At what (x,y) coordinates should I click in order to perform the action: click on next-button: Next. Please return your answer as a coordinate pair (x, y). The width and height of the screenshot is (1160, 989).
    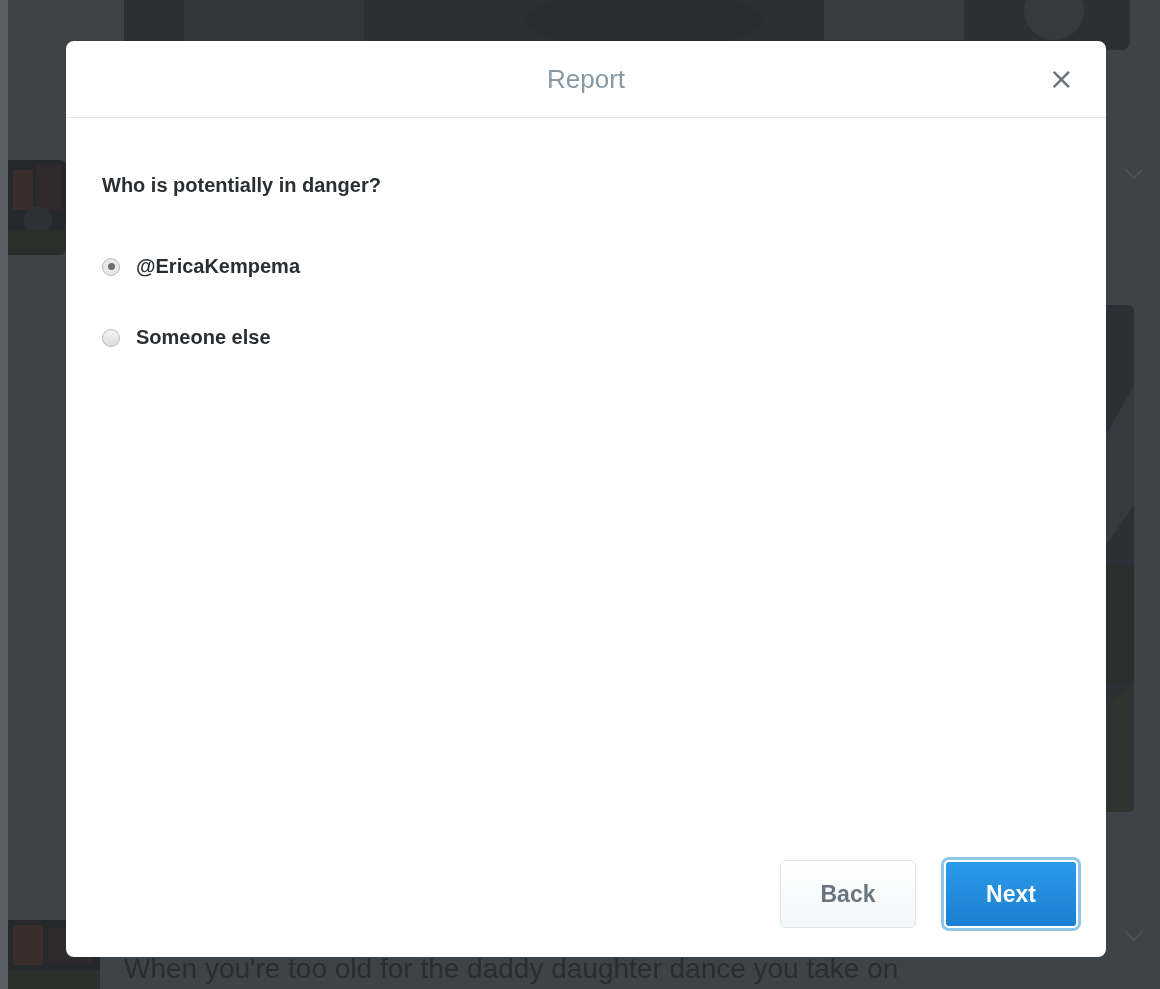
    Looking at the image, I should click on (1011, 894).